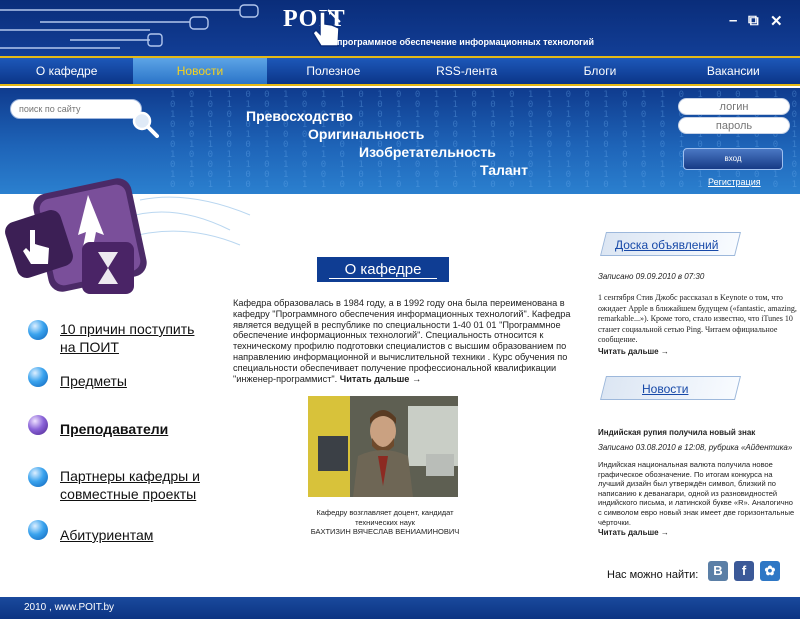 This screenshot has height=640, width=800. Describe the element at coordinates (651, 276) in the screenshot. I see `announcement-date: Записано 09.09.2010 в 07:30` at that location.